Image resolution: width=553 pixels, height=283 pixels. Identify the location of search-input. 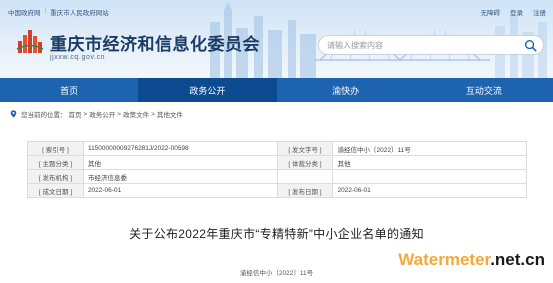
(422, 45).